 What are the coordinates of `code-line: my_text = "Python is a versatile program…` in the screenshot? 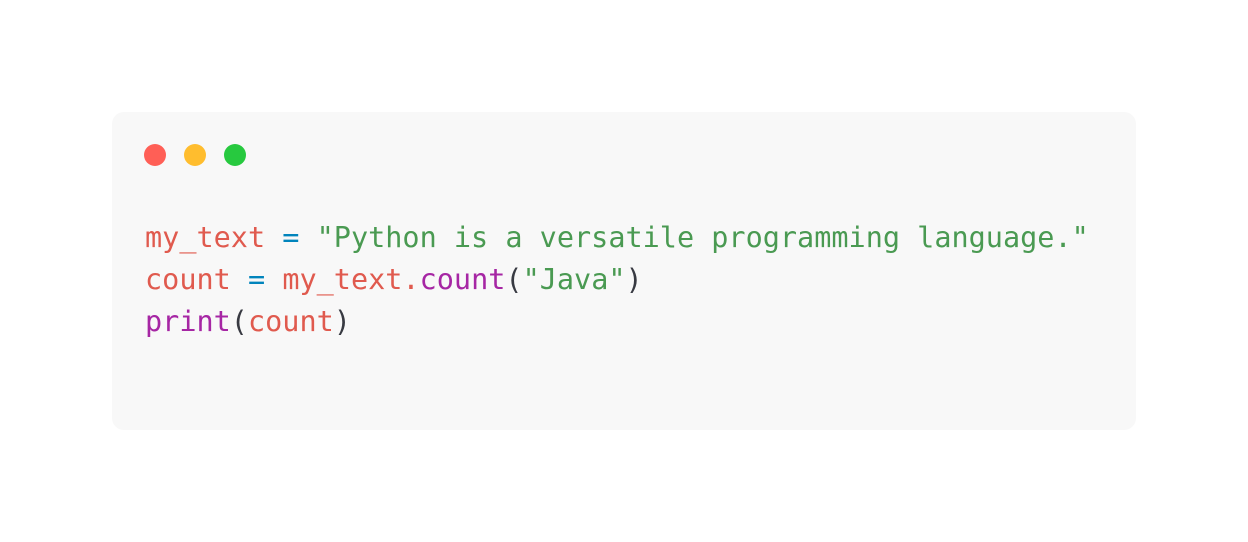 It's located at (617, 238).